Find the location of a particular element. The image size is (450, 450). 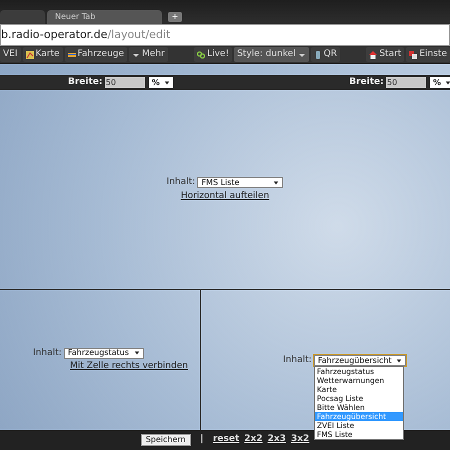

layout-link: 2x3 is located at coordinates (277, 440).